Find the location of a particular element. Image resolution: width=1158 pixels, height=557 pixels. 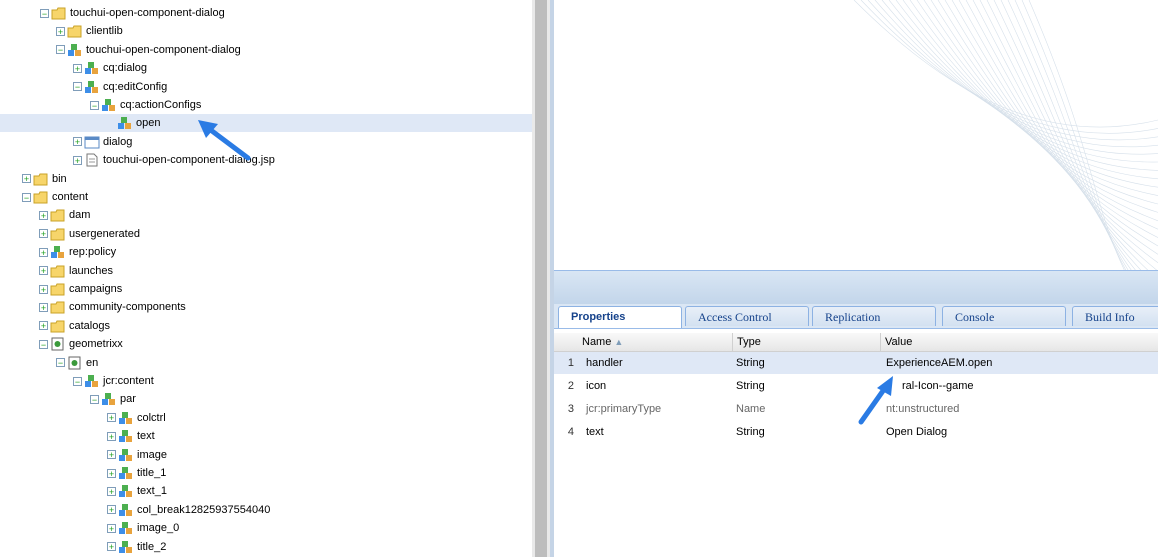

tree-node: + colctrl is located at coordinates (136, 418).